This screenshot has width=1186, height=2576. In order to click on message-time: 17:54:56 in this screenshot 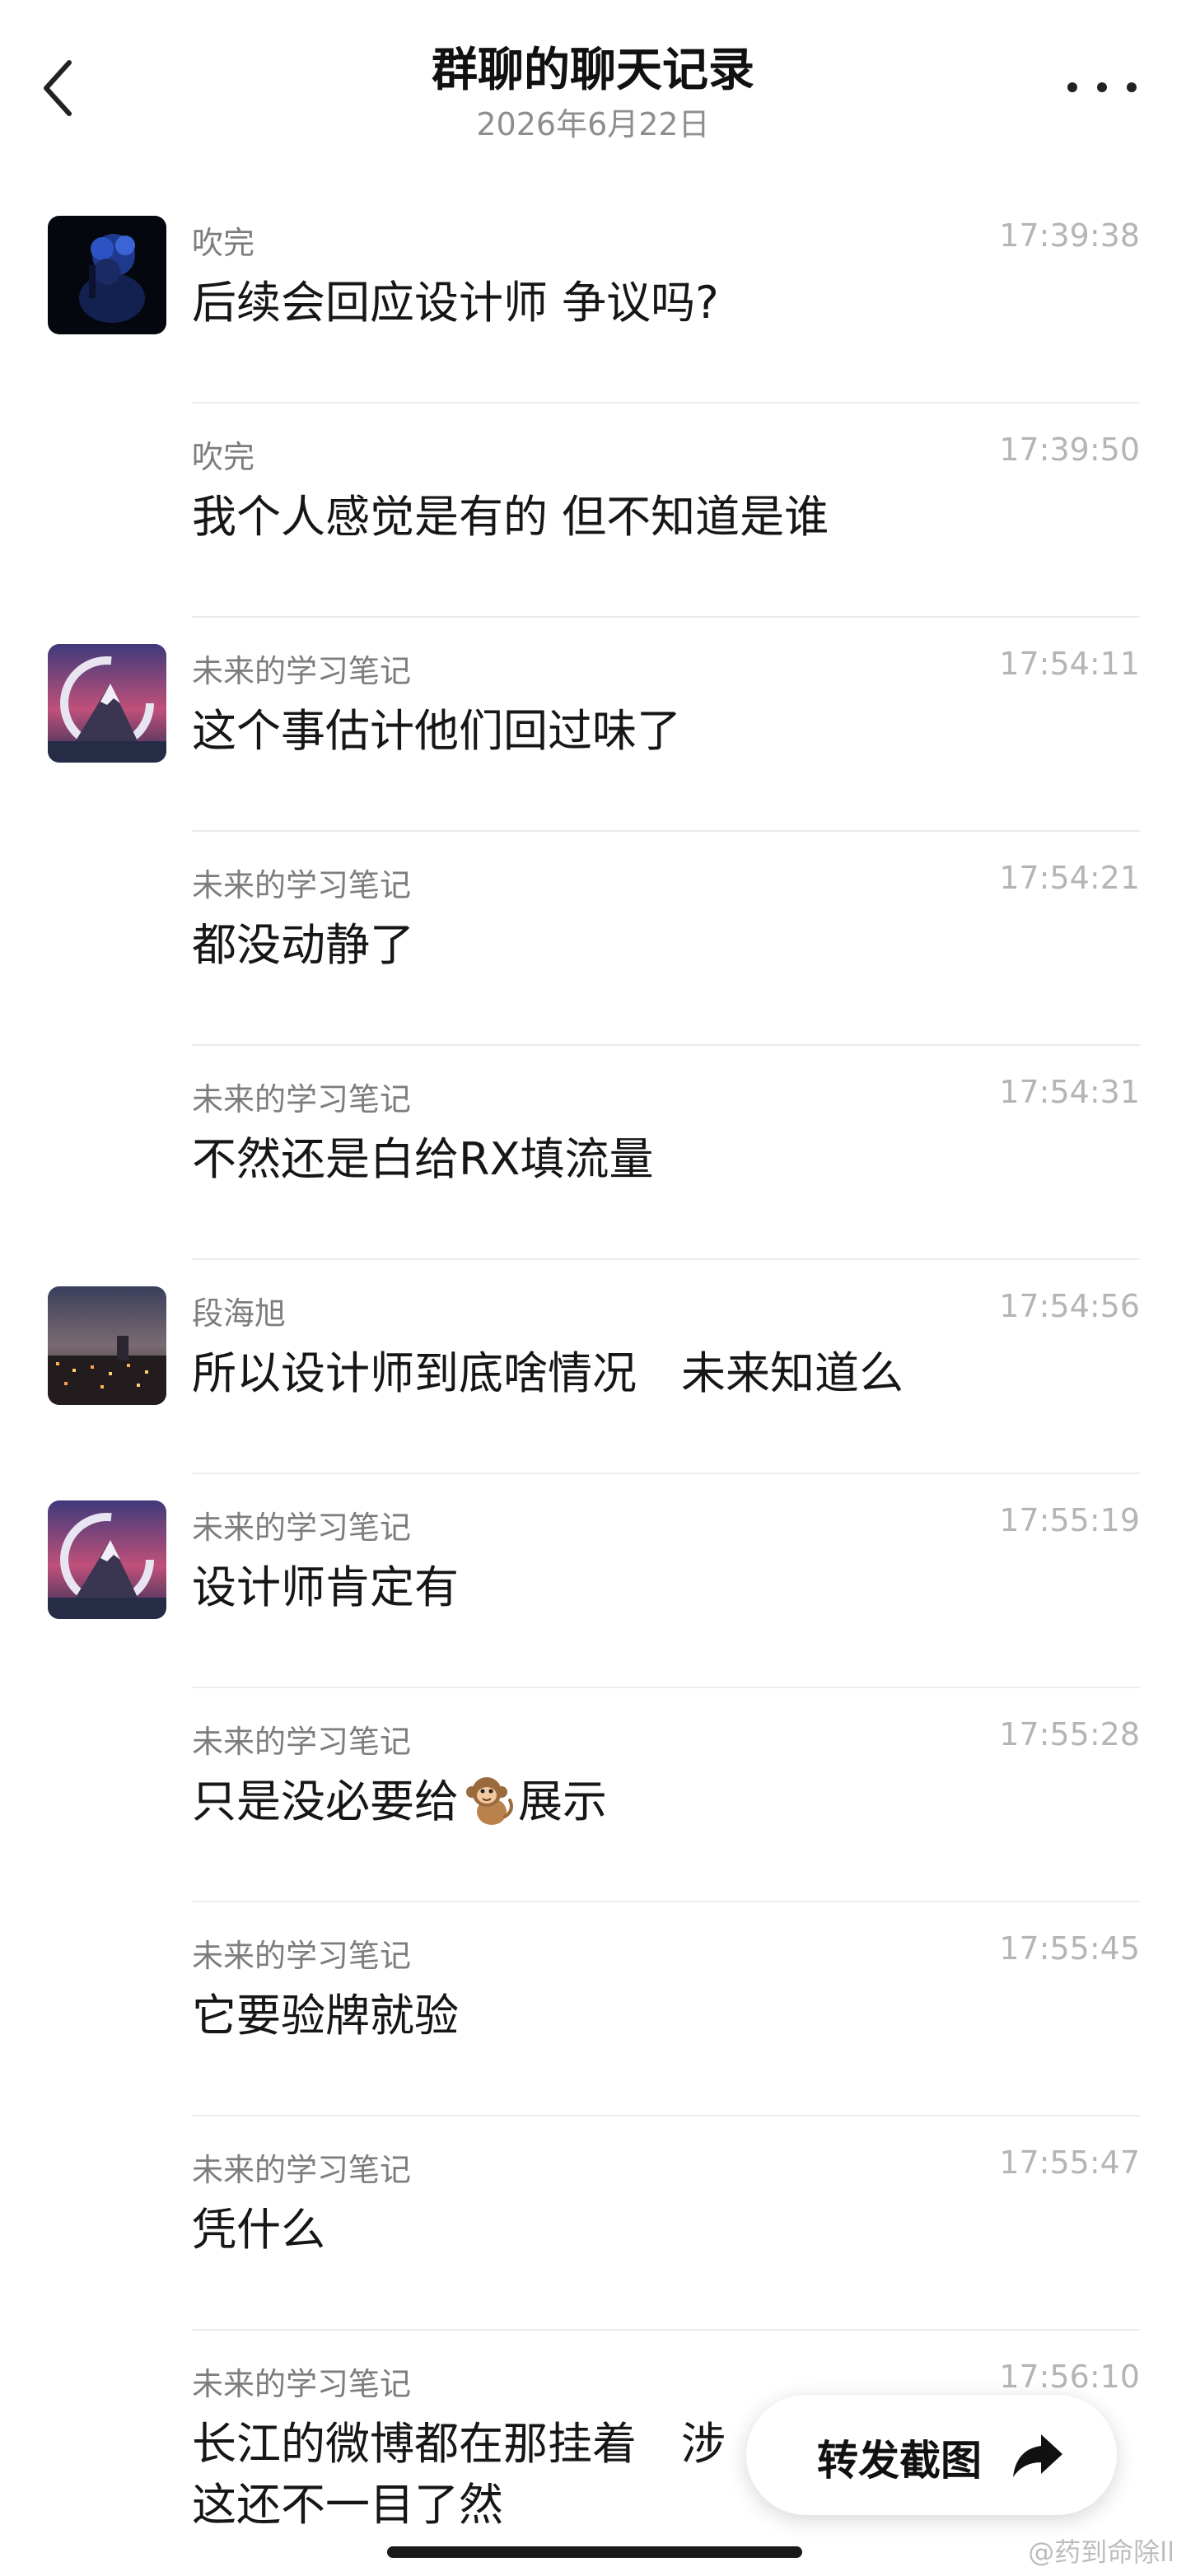, I will do `click(1069, 1306)`.